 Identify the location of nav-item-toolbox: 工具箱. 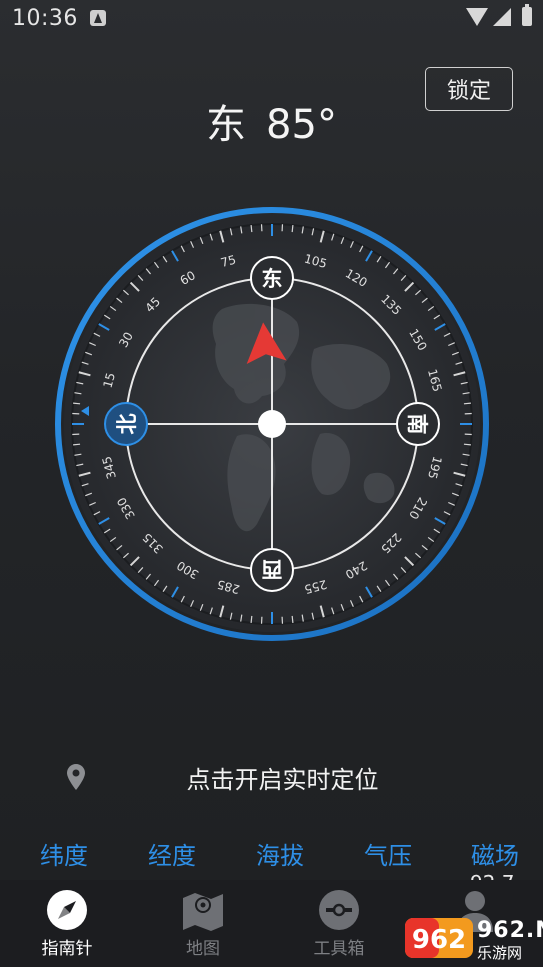
(339, 923).